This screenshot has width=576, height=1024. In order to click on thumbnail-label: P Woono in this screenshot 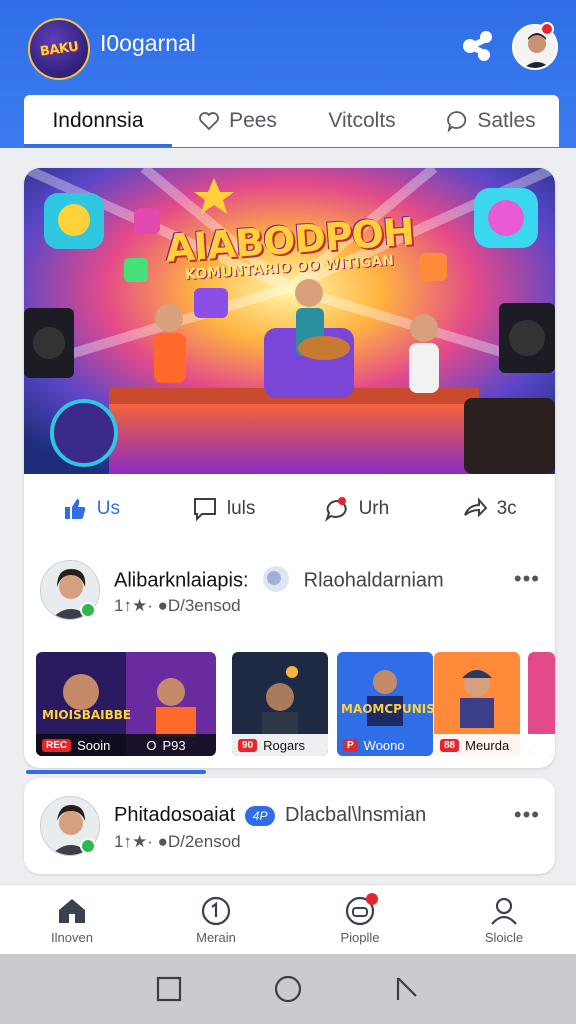, I will do `click(385, 745)`.